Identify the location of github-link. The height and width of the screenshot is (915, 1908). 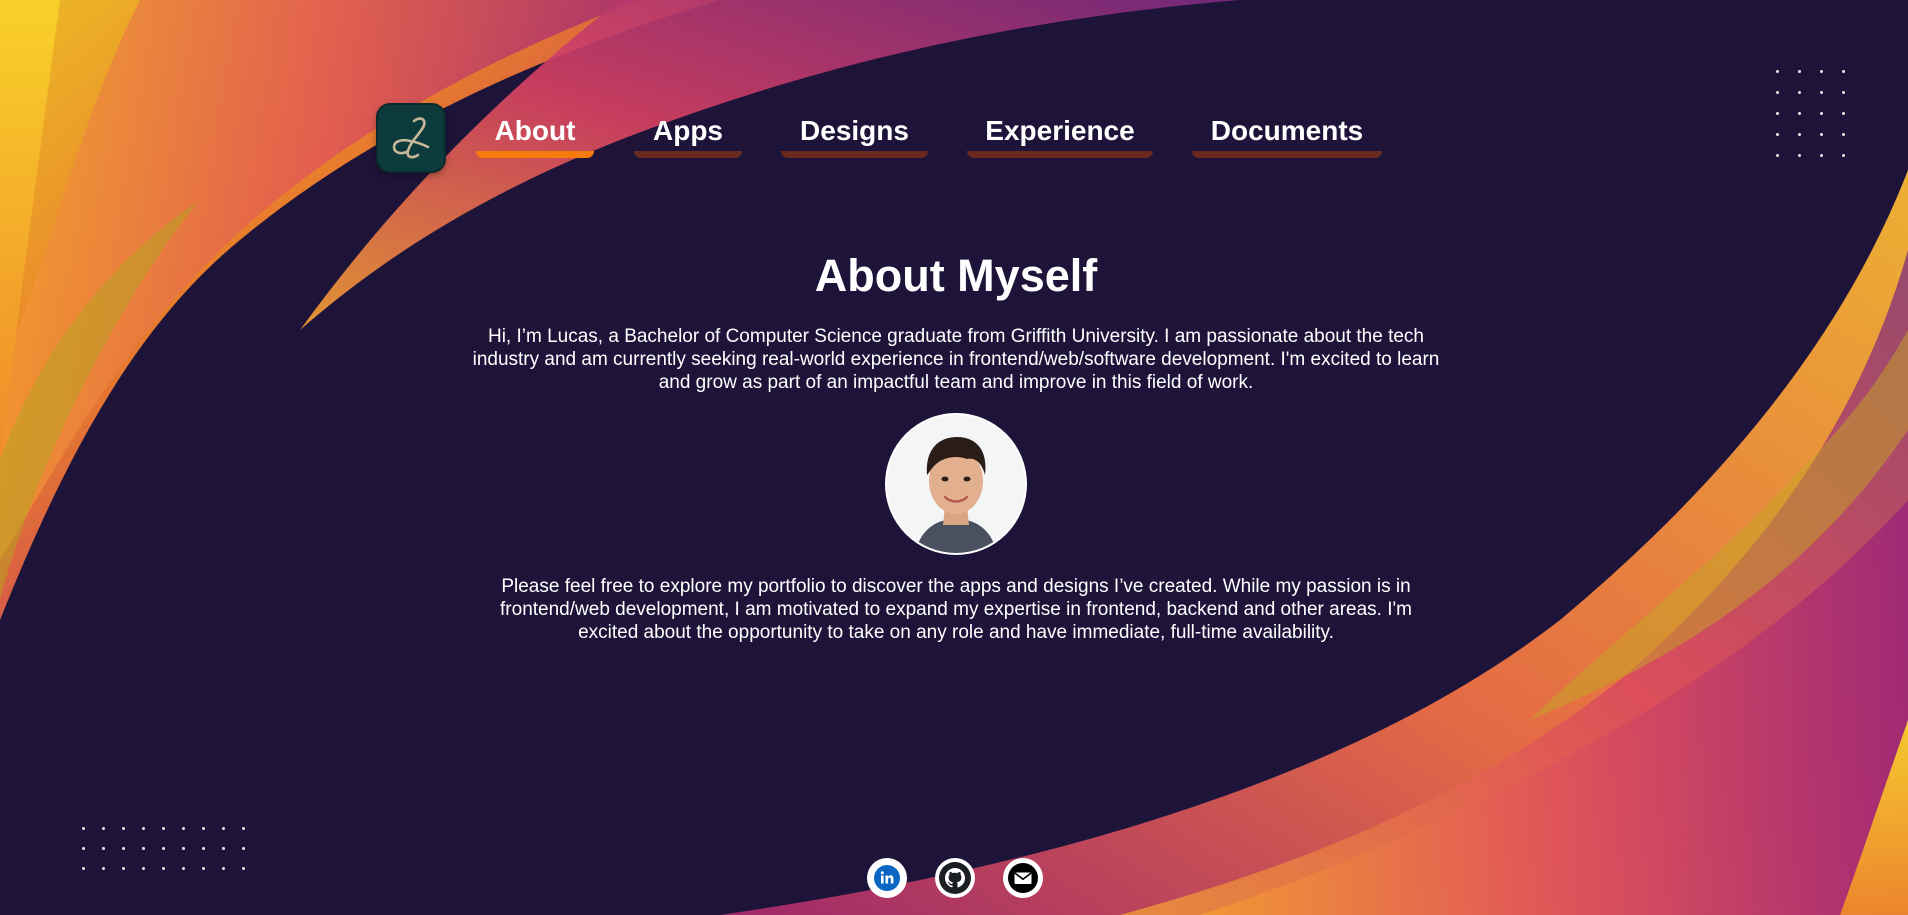
(955, 878).